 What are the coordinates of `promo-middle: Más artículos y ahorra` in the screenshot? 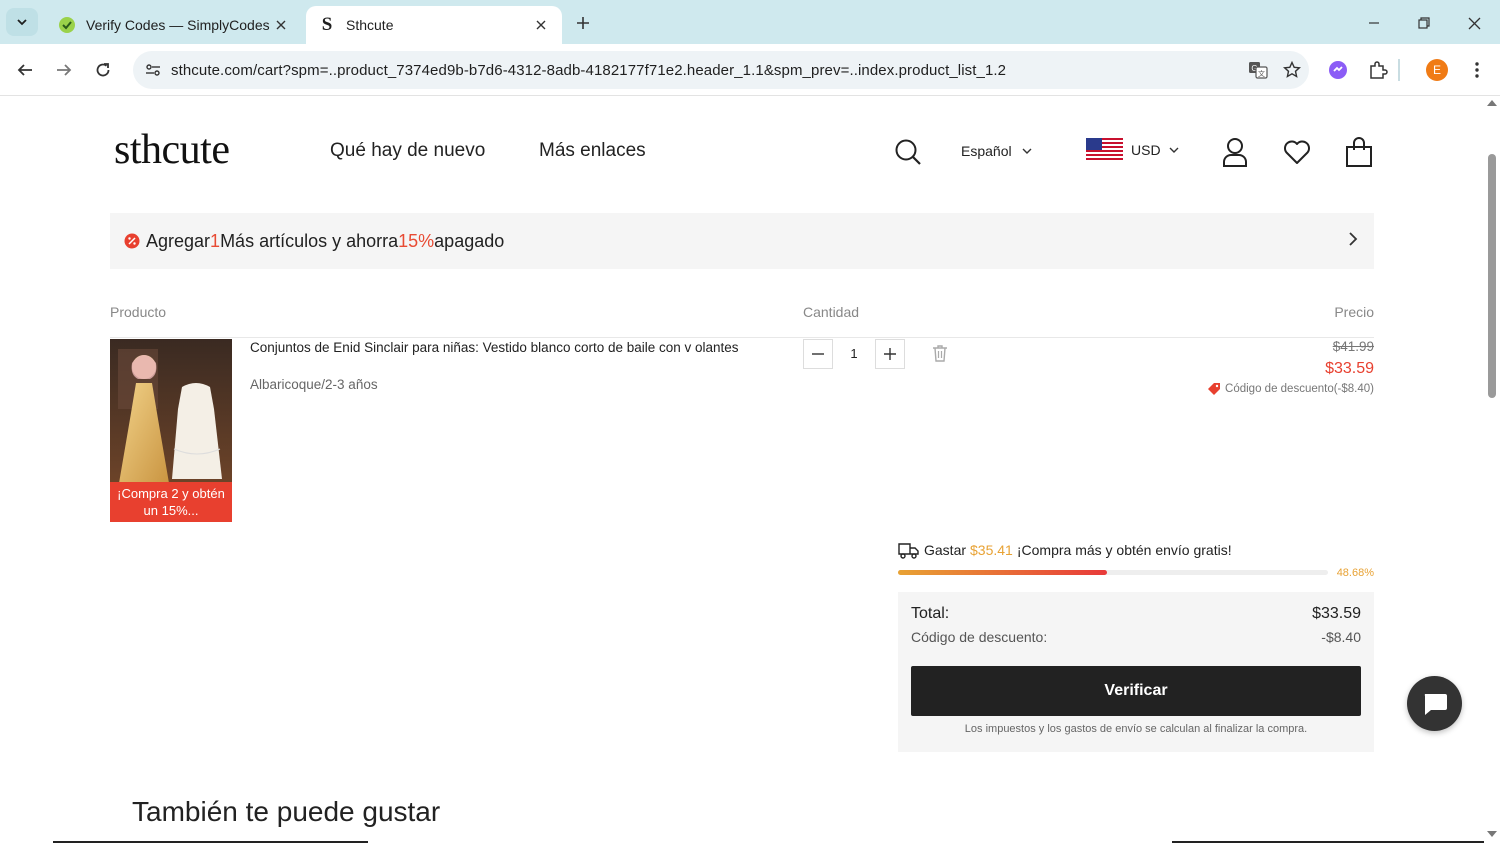 It's located at (309, 240).